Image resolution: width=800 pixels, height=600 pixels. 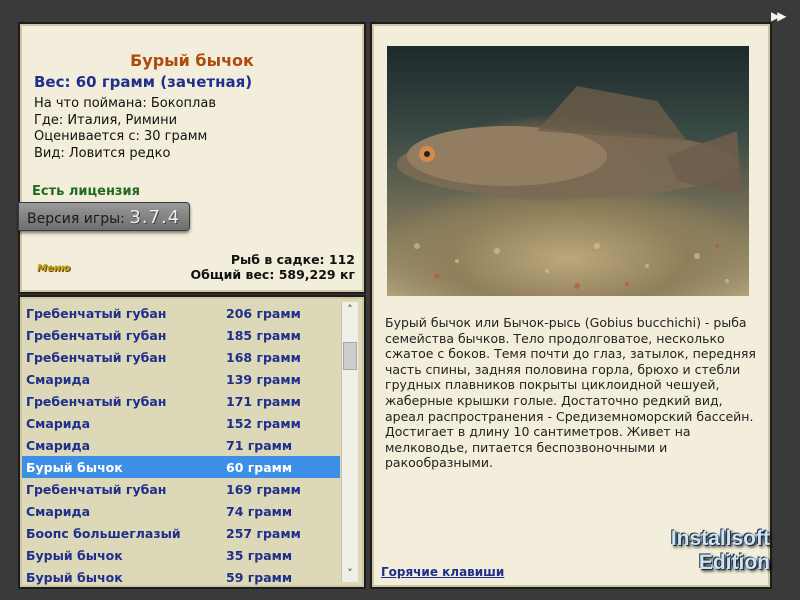 I want to click on catch-row: Гребенчатый губан 171 грамм, so click(x=181, y=401).